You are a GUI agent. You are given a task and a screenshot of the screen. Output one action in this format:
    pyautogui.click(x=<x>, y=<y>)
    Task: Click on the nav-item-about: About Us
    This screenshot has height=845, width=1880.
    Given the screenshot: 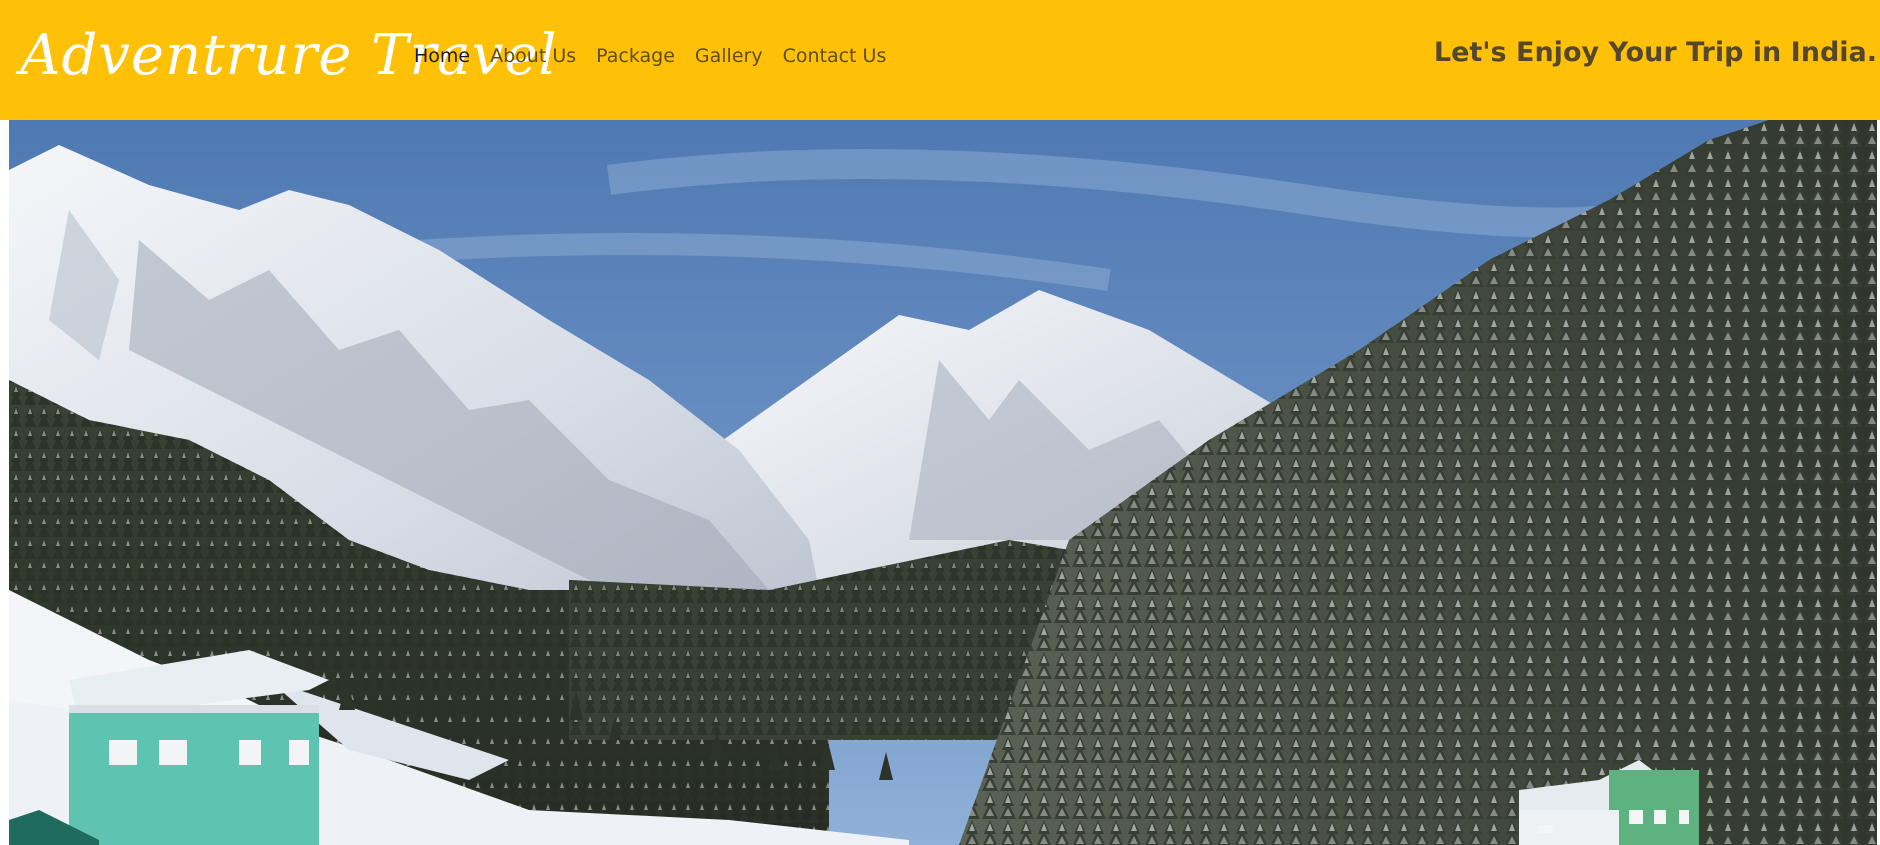 What is the action you would take?
    pyautogui.click(x=533, y=56)
    